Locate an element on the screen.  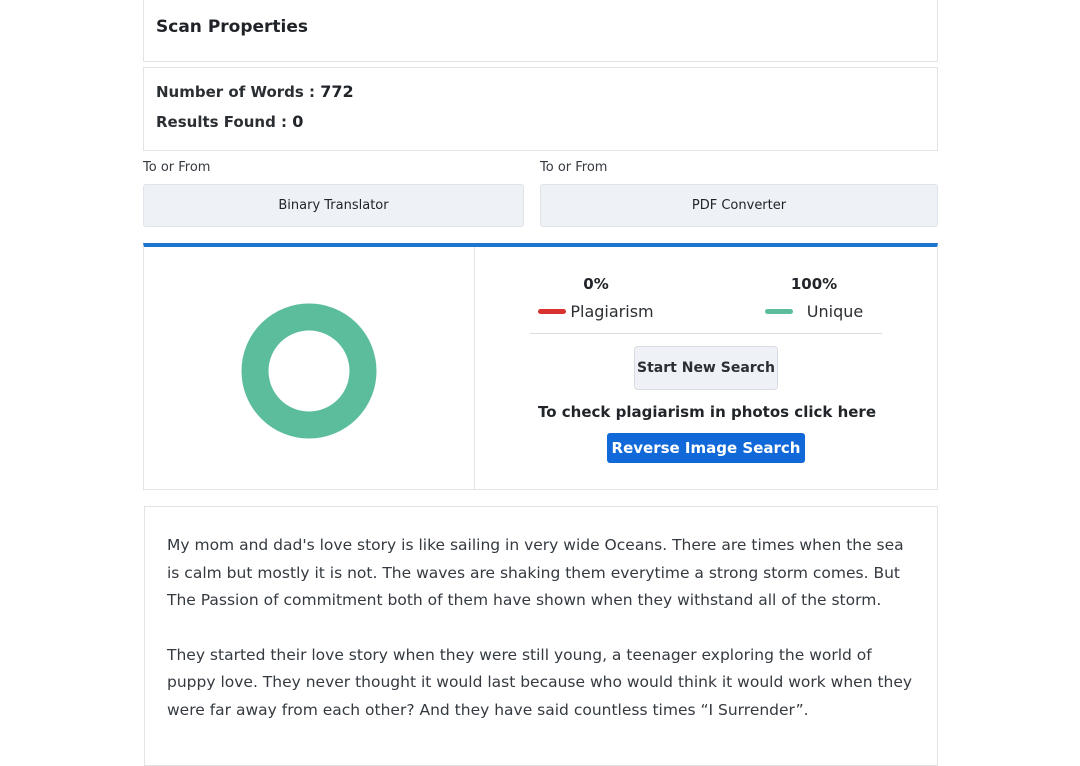
legend-unique: 100% Unique is located at coordinates (814, 298).